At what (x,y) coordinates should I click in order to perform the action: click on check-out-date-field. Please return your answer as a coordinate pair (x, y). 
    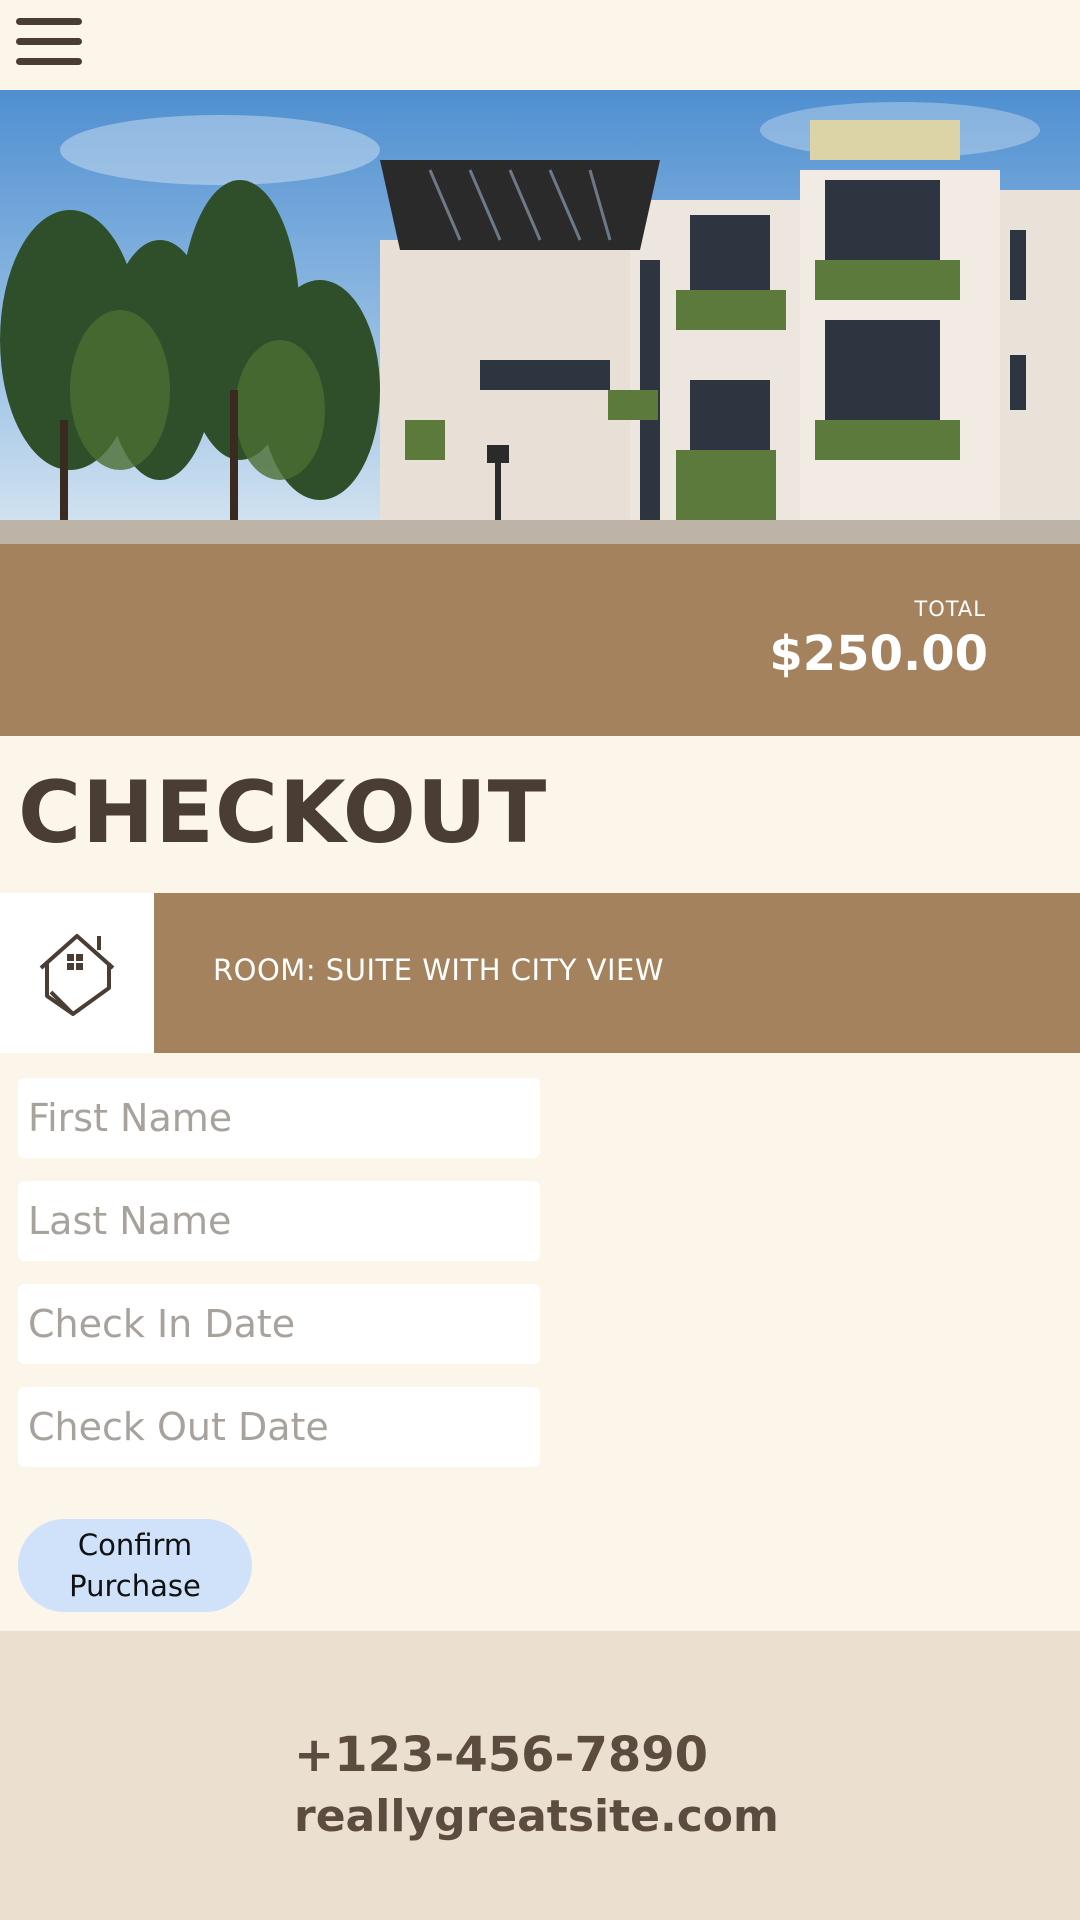
    Looking at the image, I should click on (279, 1427).